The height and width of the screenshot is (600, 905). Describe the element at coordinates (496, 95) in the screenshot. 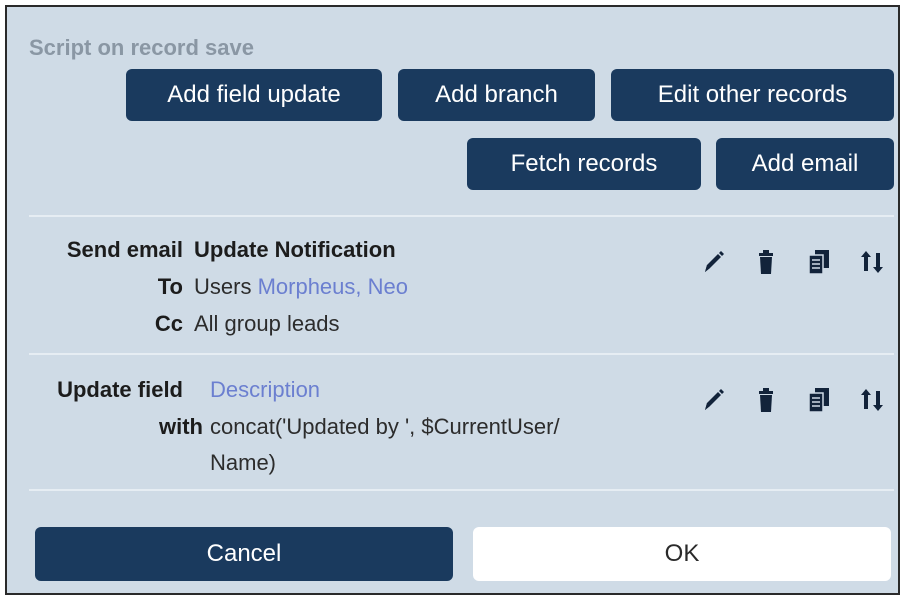

I see `add-branch-button: Add branch` at that location.